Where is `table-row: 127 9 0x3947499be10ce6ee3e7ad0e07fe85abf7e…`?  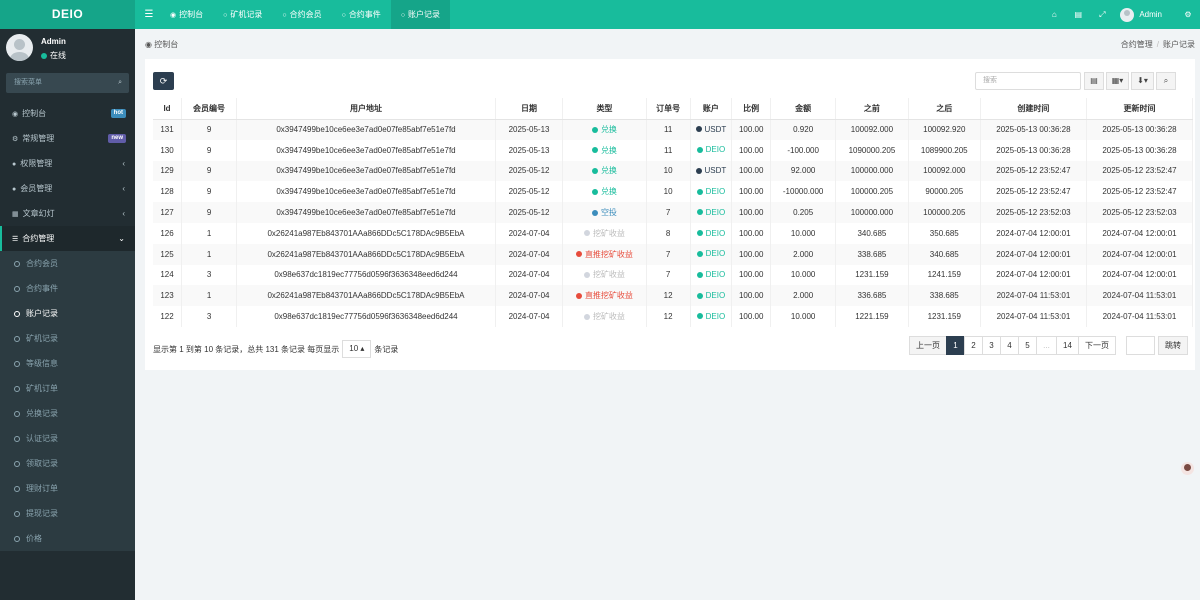 table-row: 127 9 0x3947499be10ce6ee3e7ad0e07fe85abf7e… is located at coordinates (673, 212).